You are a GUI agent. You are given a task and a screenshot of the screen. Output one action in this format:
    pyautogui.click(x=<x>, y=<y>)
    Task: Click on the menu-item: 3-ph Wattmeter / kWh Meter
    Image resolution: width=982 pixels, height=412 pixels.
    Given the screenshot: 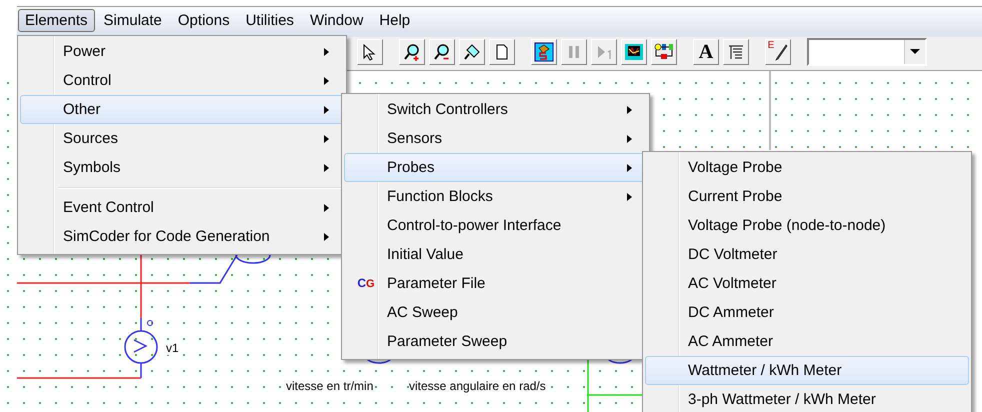 What is the action you would take?
    pyautogui.click(x=807, y=398)
    